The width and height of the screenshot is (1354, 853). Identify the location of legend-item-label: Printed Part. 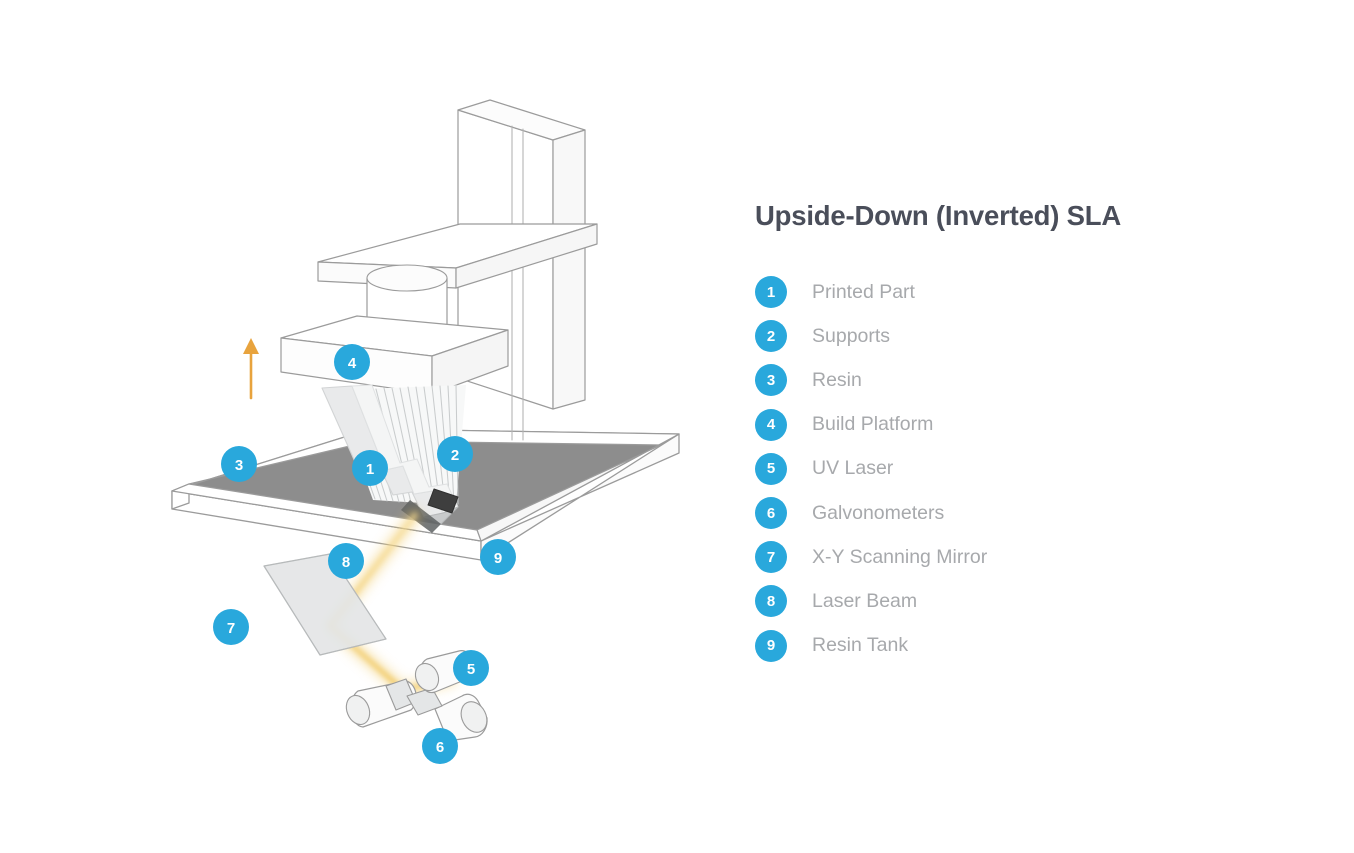
(863, 291).